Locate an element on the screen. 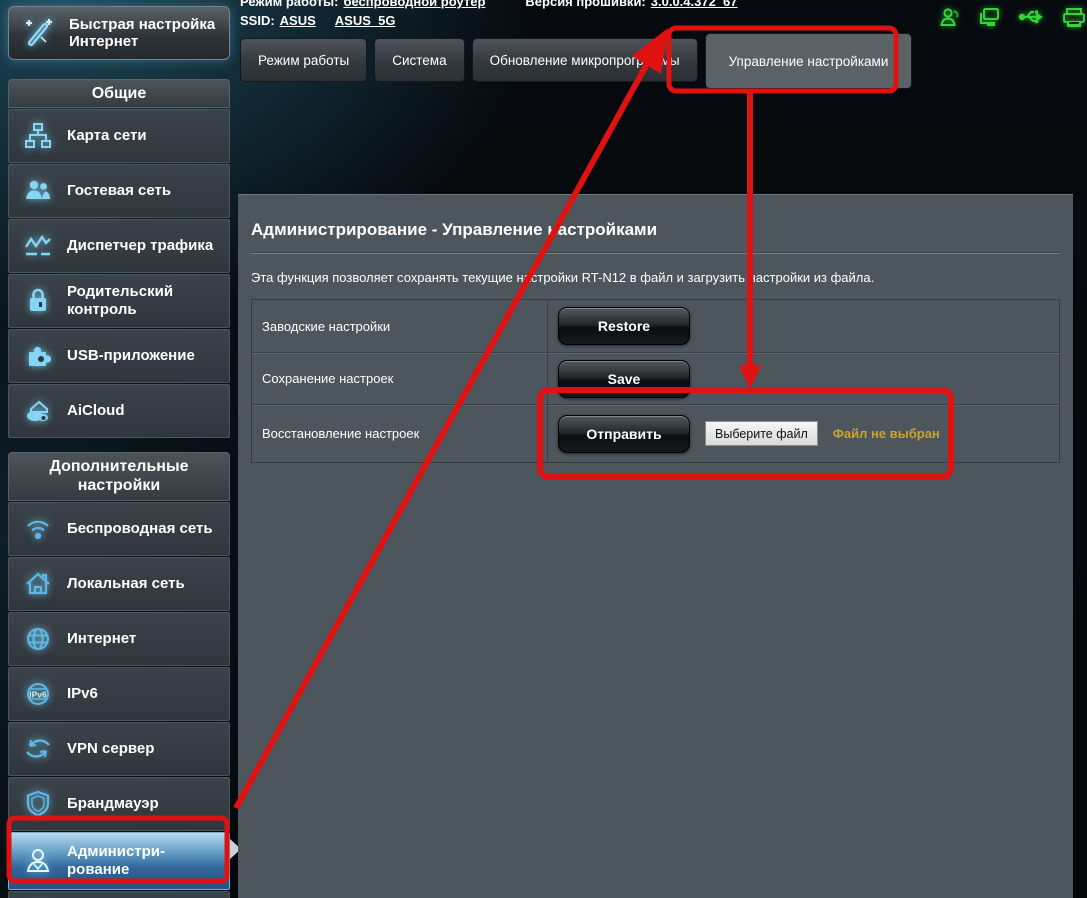 The image size is (1087, 898). sidebar-item-lan: Локальная сеть is located at coordinates (119, 583).